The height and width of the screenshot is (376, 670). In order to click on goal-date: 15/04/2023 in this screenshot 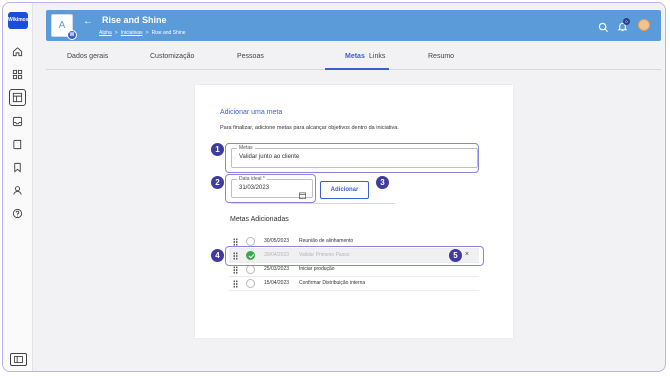, I will do `click(277, 283)`.